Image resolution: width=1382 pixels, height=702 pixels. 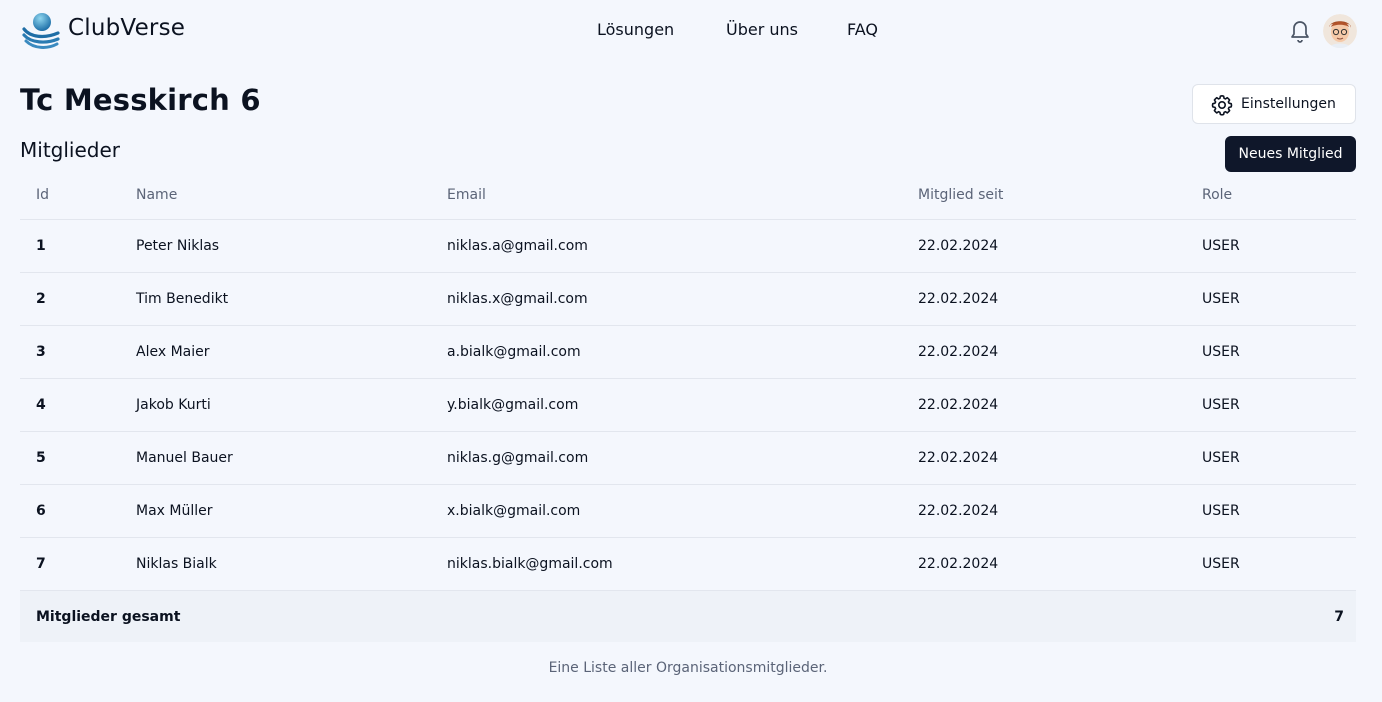 I want to click on cell-id: 7, so click(x=41, y=564).